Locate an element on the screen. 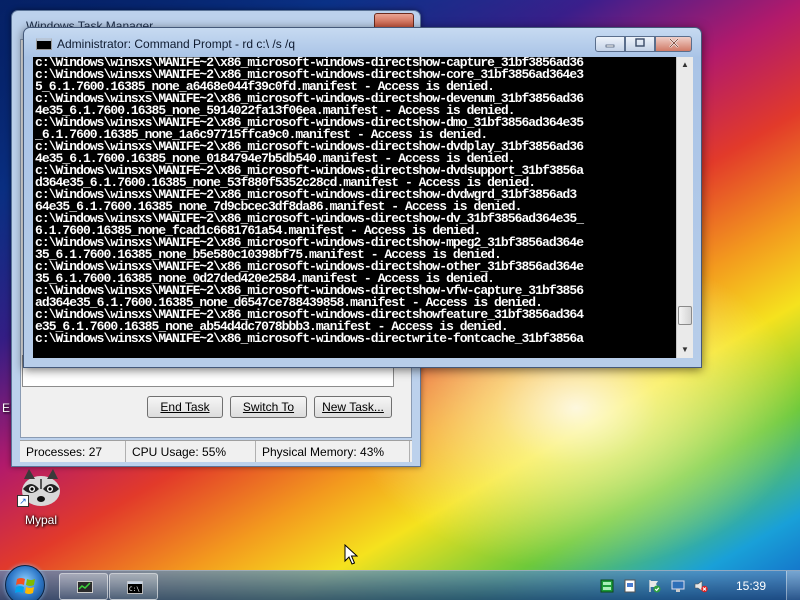 This screenshot has height=600, width=800. scroll-up-arrow-icon: ▲ is located at coordinates (685, 65).